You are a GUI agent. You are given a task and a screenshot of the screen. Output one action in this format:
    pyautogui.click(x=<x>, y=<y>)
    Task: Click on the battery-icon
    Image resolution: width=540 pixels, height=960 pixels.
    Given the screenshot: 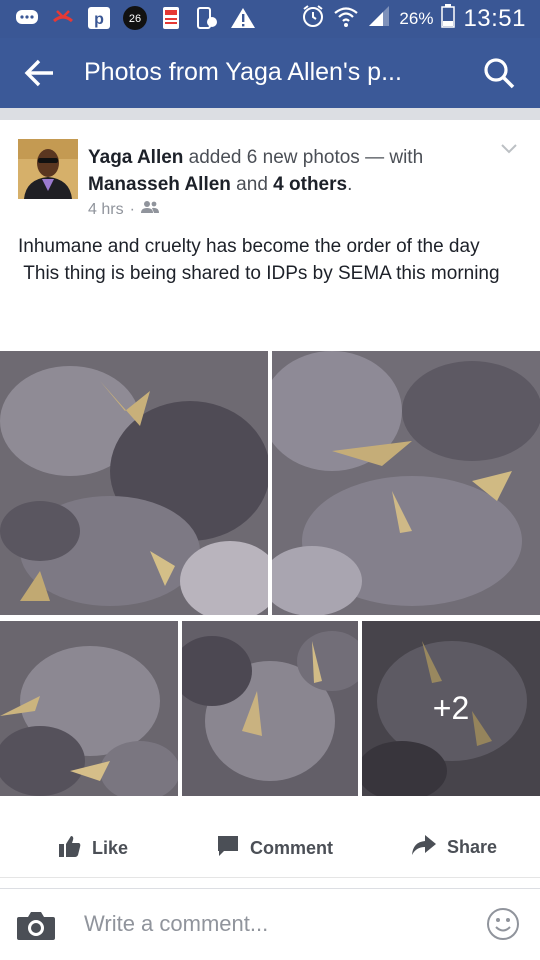 What is the action you would take?
    pyautogui.click(x=448, y=18)
    